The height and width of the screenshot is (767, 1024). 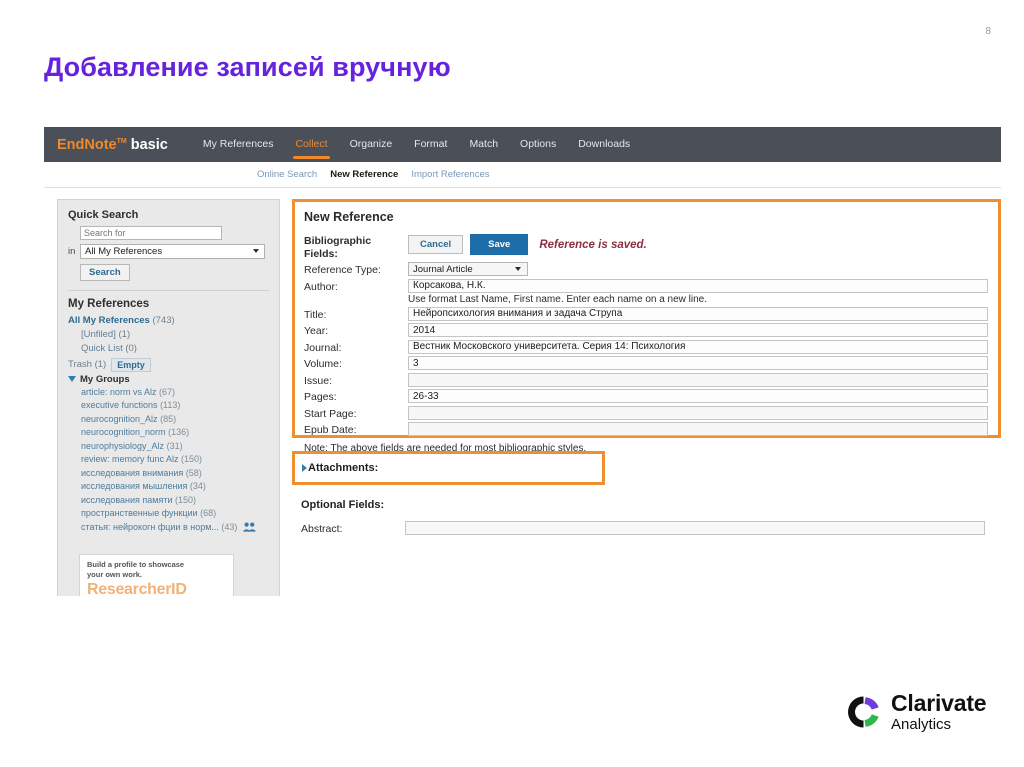 What do you see at coordinates (864, 712) in the screenshot?
I see `clarivate-logo-mark` at bounding box center [864, 712].